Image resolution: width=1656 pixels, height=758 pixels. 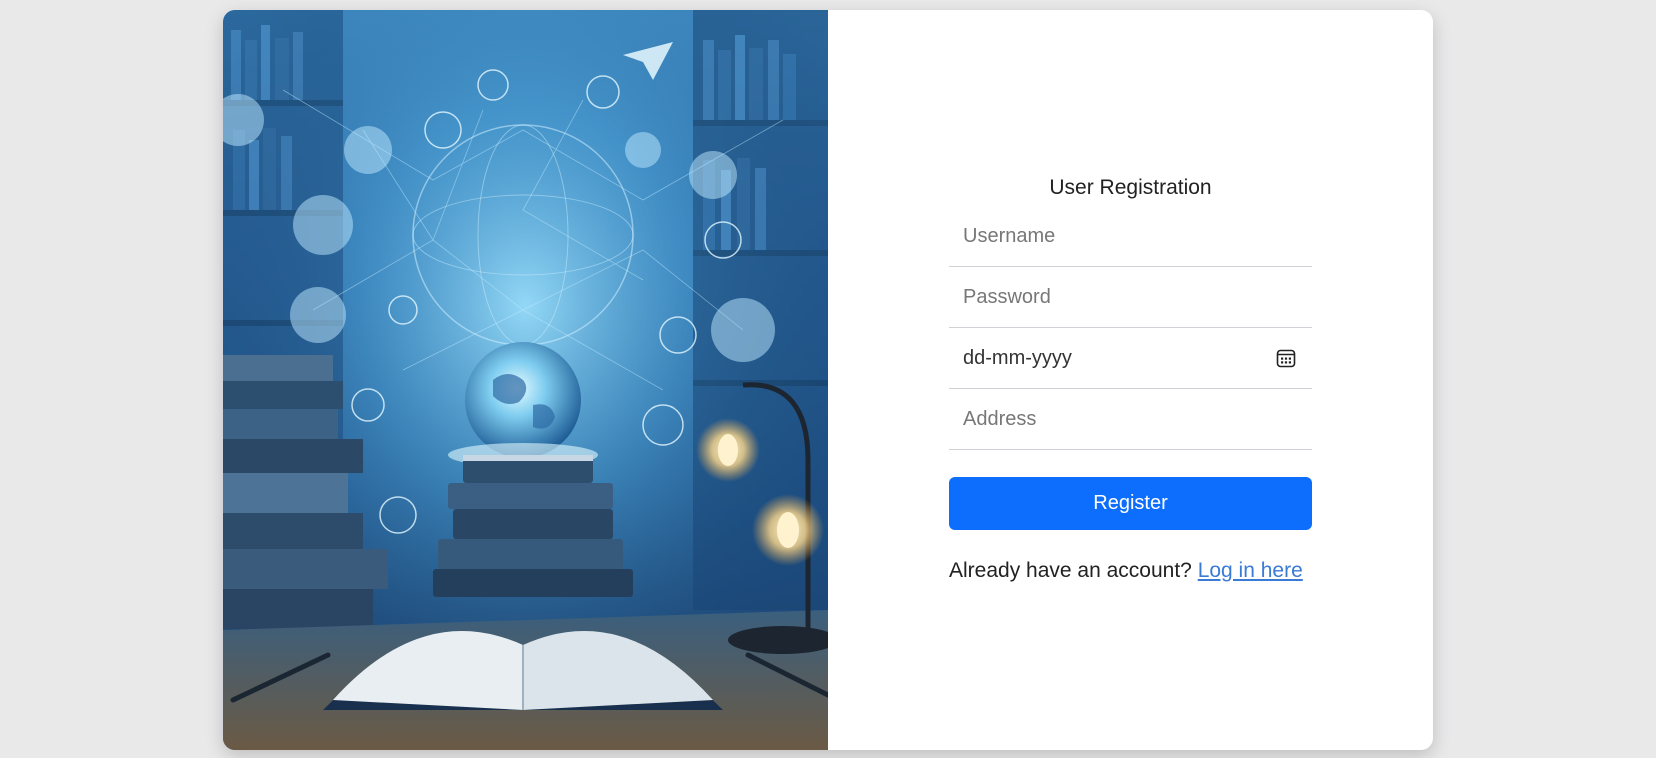 I want to click on address-input, so click(x=1130, y=419).